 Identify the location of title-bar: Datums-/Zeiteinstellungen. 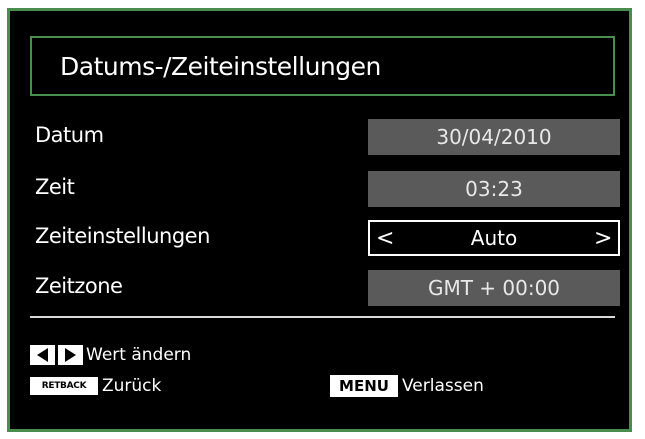
(322, 66).